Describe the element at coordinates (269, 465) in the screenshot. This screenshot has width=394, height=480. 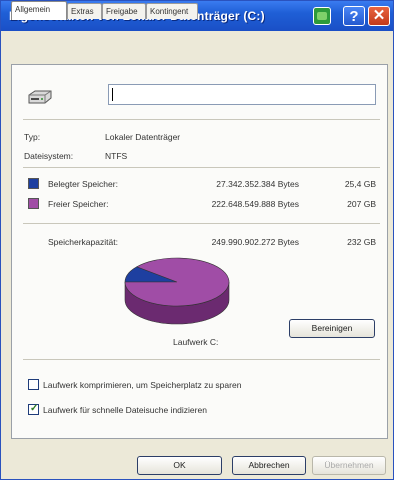
I see `cancel-button: Abbrechen` at that location.